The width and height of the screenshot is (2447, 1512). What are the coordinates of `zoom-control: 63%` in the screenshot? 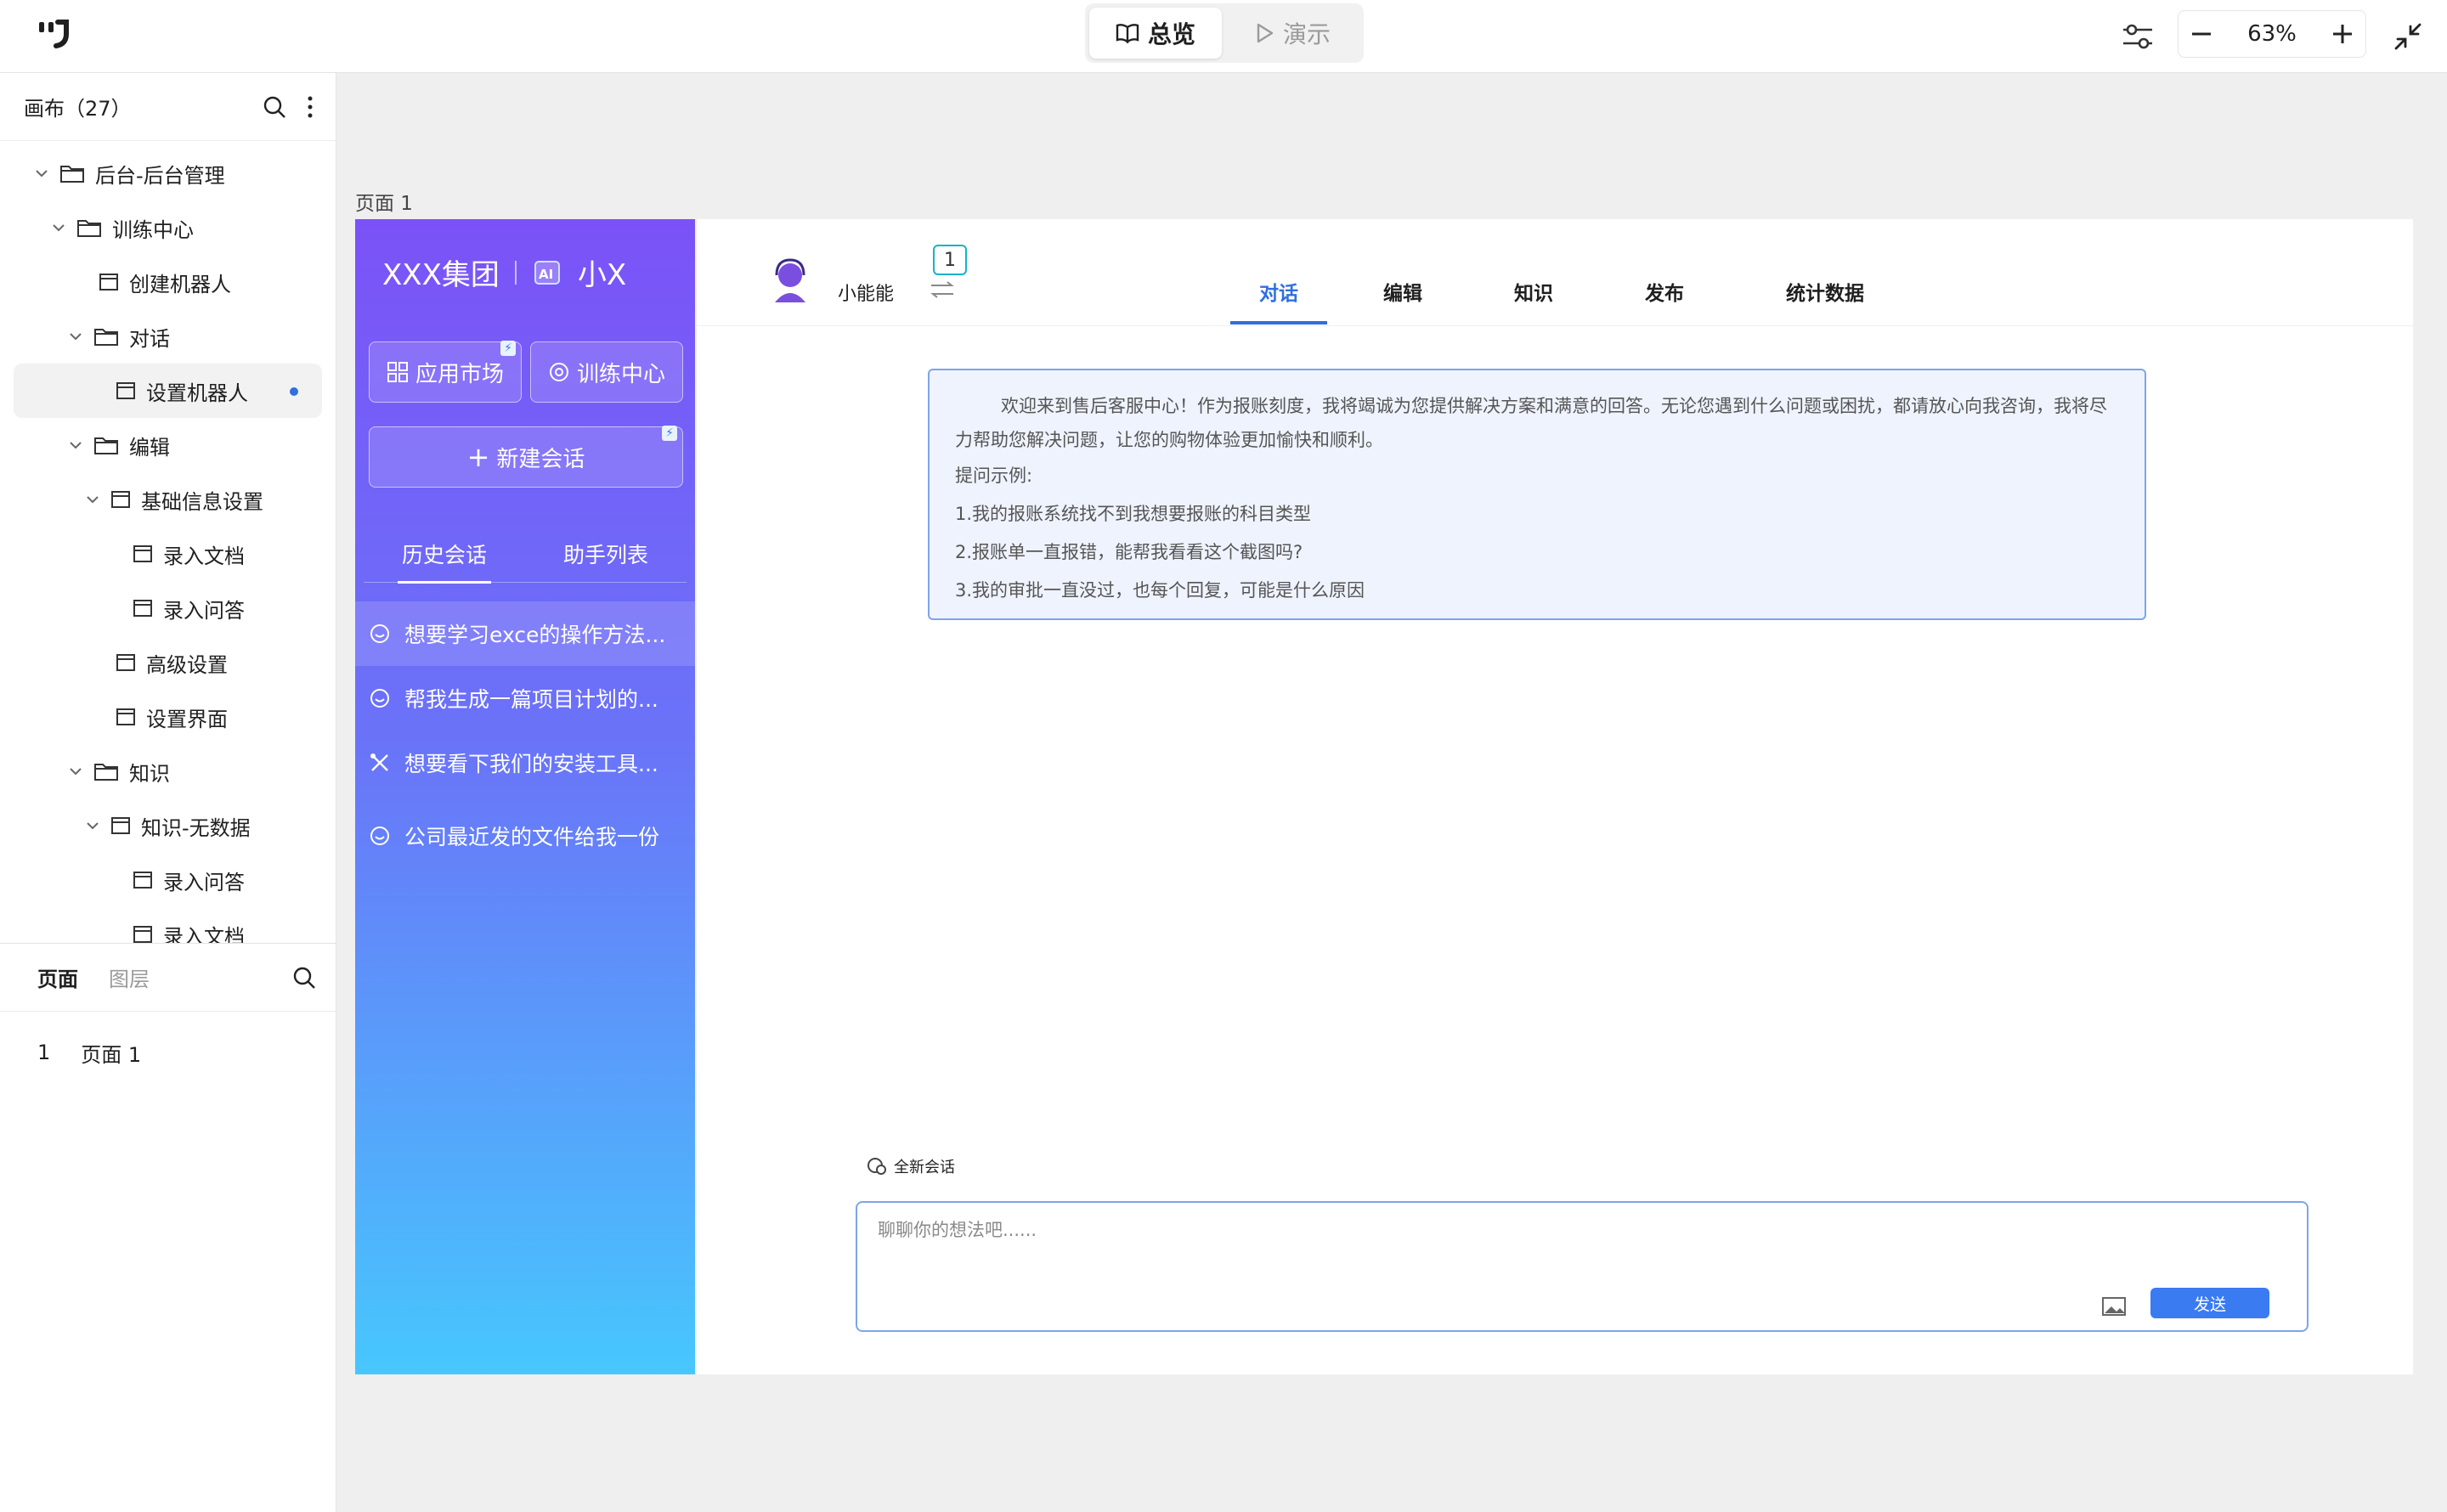 It's located at (2272, 34).